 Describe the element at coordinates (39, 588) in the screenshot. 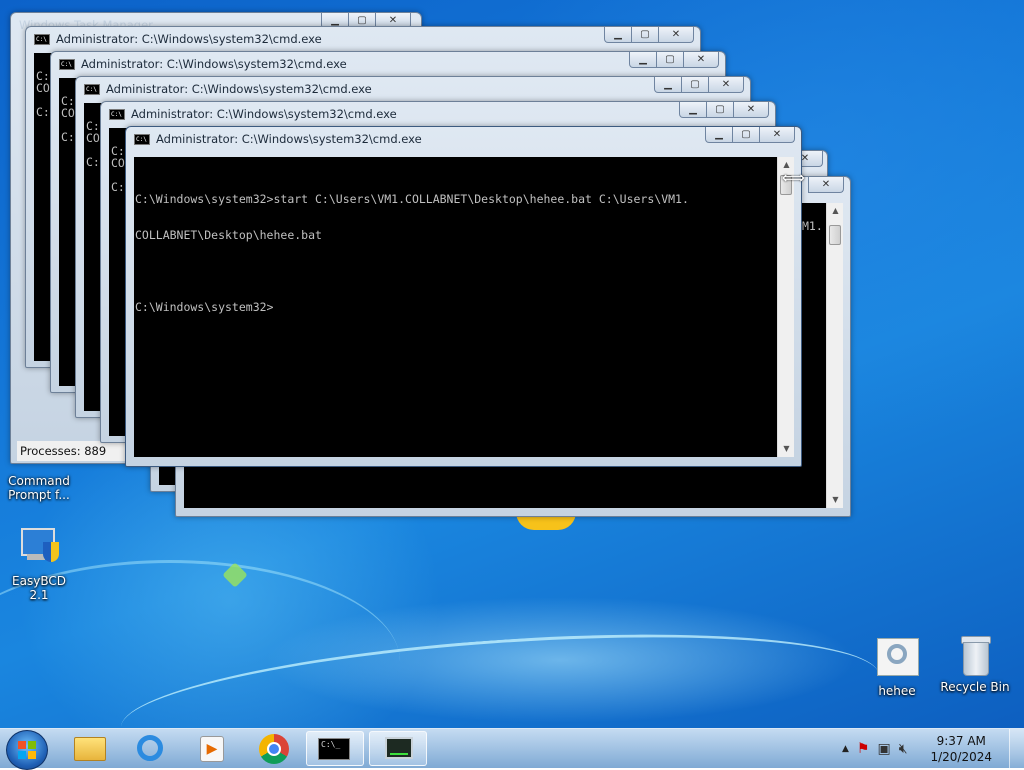

I see `desktop-icon-label: EasyBCD 2.1` at that location.